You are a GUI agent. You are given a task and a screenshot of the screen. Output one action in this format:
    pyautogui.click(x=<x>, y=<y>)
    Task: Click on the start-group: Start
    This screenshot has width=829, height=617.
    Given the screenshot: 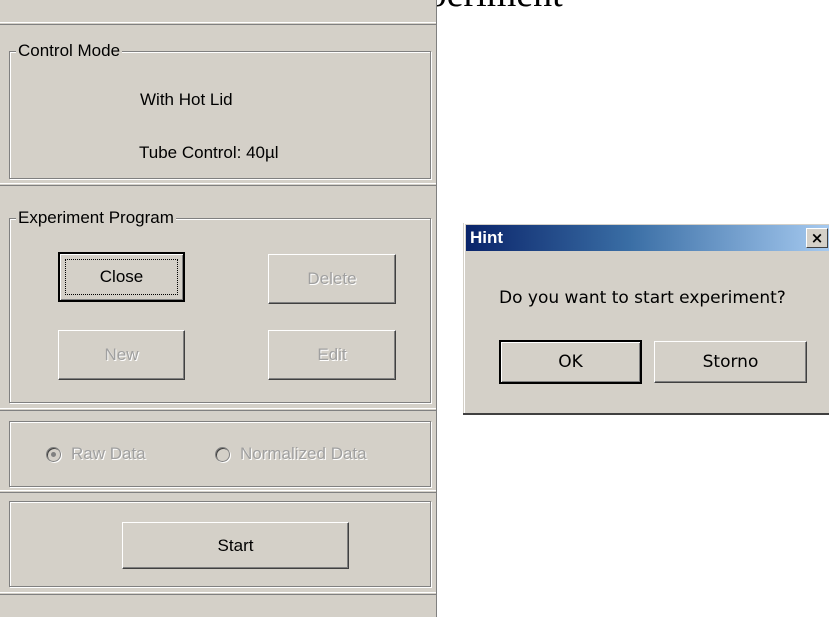 What is the action you would take?
    pyautogui.click(x=220, y=544)
    